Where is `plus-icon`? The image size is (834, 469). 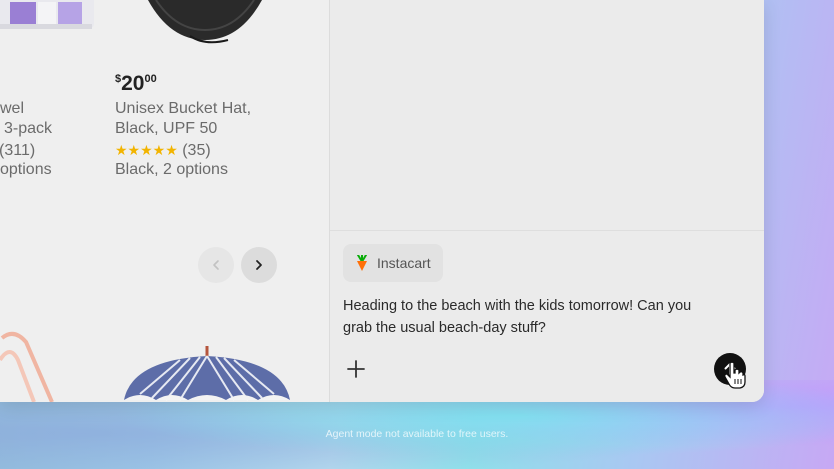 plus-icon is located at coordinates (356, 369).